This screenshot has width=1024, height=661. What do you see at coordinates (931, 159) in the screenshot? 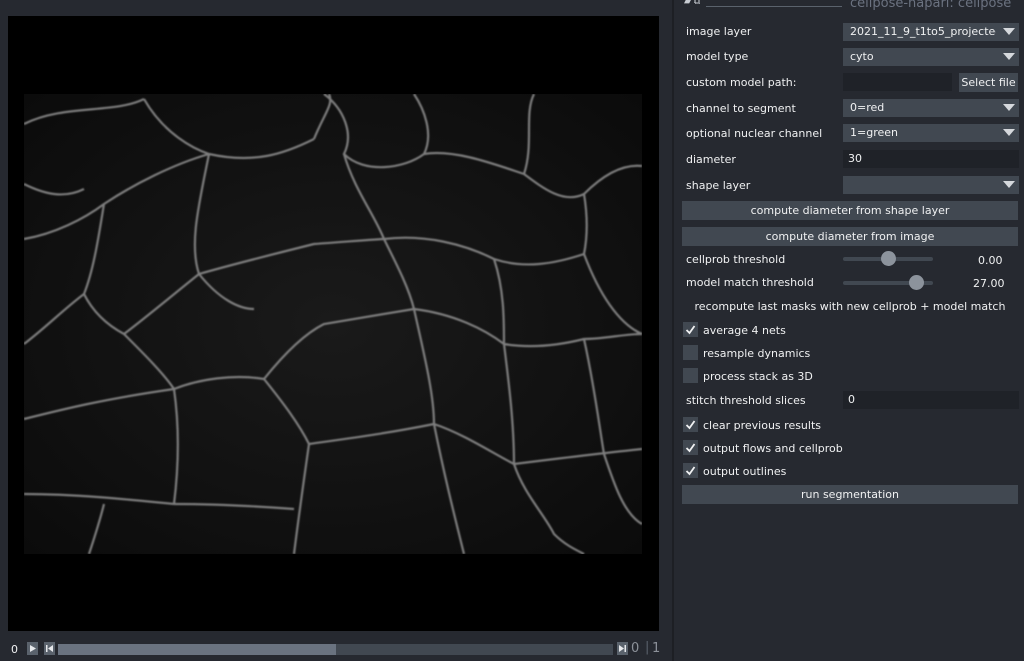
I see `diameter-input: 30` at bounding box center [931, 159].